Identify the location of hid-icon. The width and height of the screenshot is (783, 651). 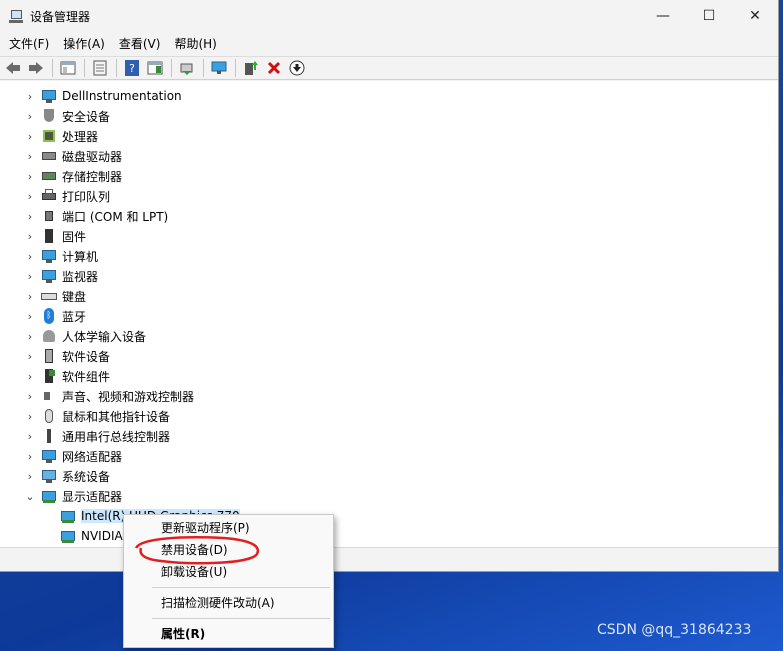
(49, 336).